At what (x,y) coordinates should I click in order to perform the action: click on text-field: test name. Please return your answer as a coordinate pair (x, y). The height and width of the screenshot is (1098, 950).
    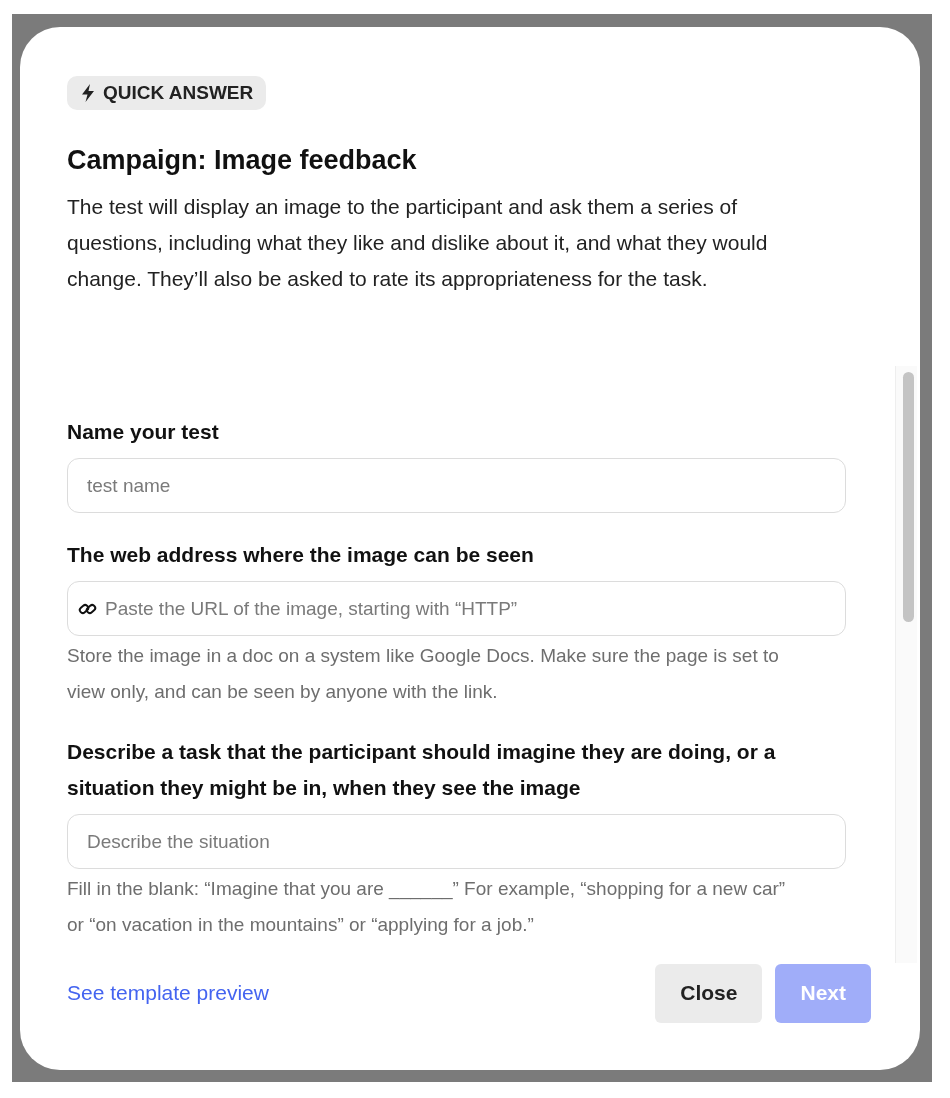
    Looking at the image, I should click on (456, 485).